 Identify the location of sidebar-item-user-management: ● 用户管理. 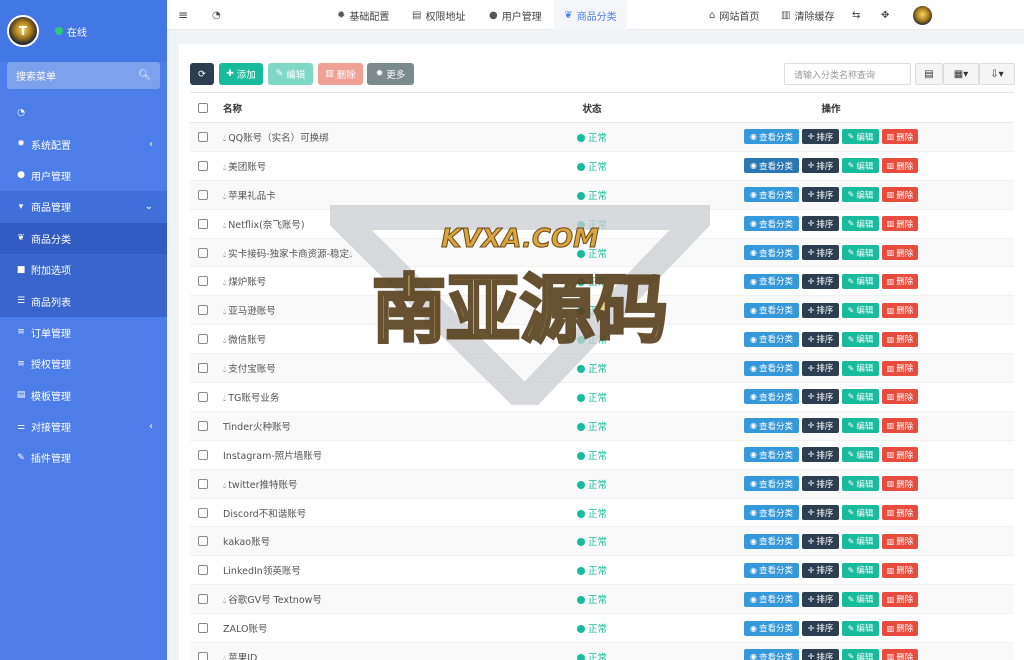
(83, 175).